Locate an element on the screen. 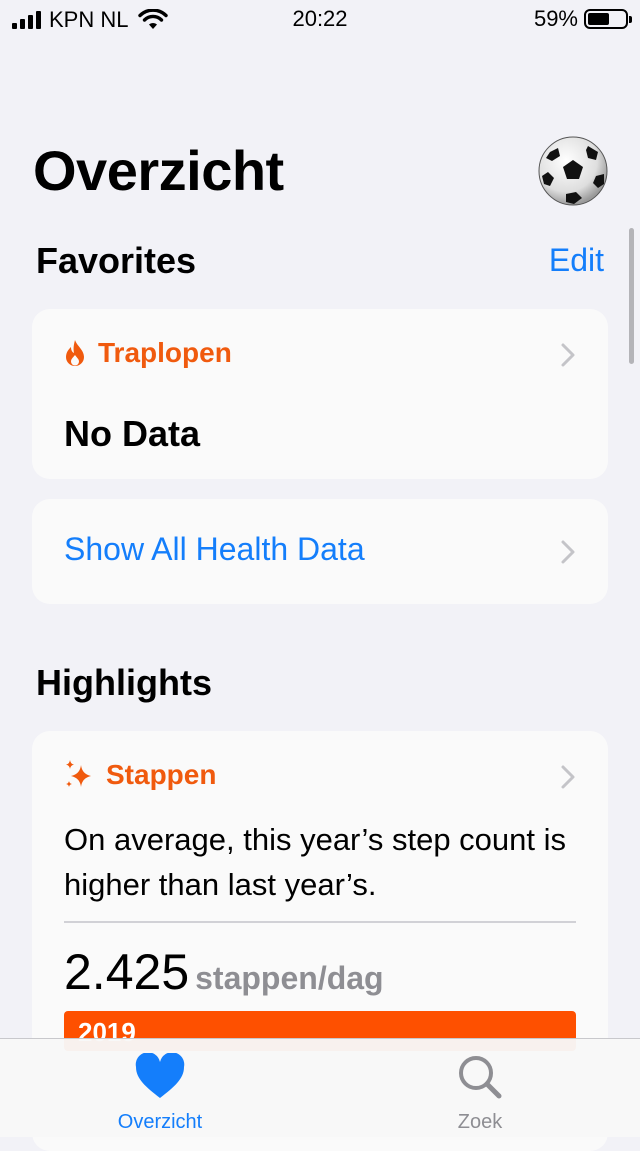  soccer-ball-avatar is located at coordinates (573, 171).